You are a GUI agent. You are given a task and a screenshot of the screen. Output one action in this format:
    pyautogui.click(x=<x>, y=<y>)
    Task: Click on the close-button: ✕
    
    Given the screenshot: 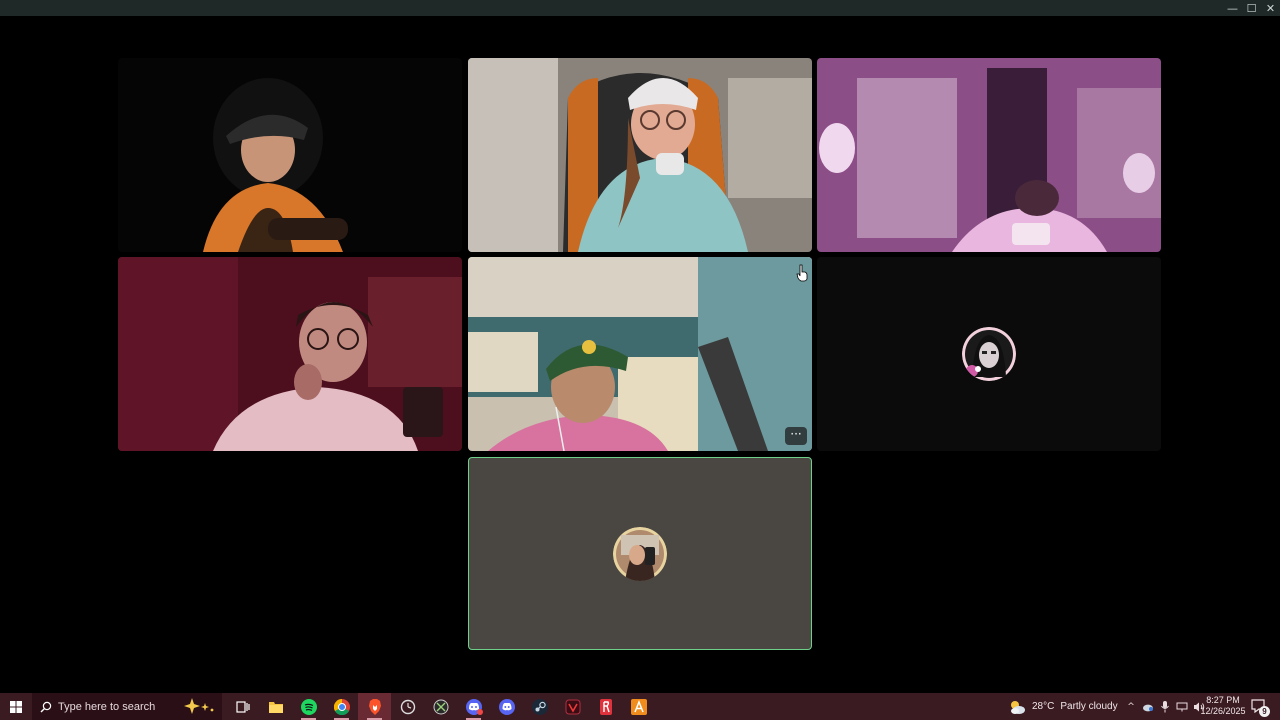 What is the action you would take?
    pyautogui.click(x=1270, y=8)
    